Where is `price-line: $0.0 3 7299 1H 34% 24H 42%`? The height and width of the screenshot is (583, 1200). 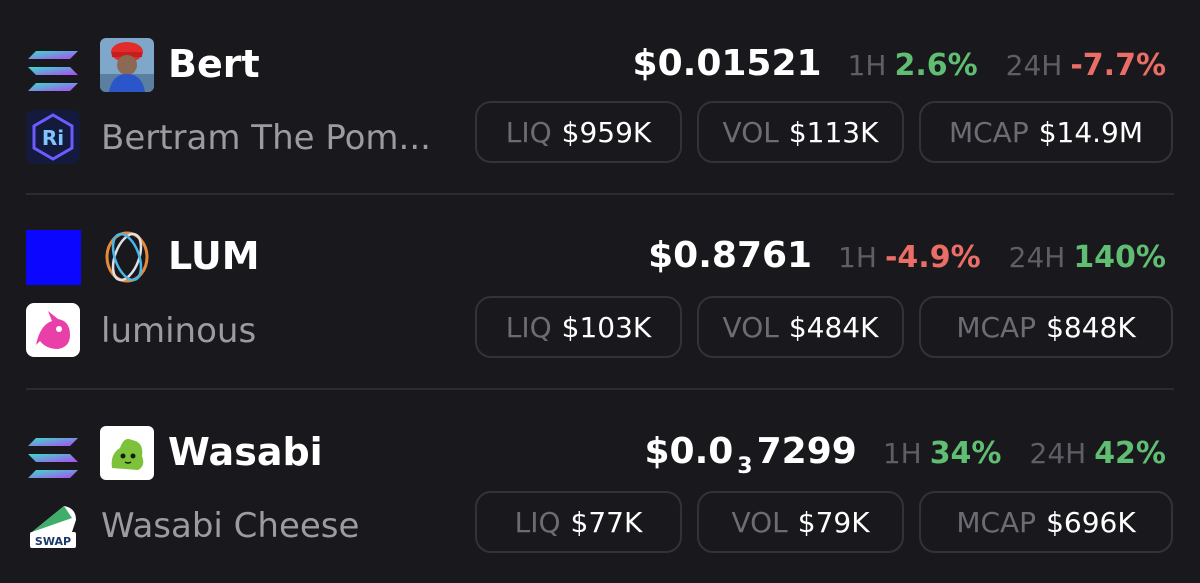
price-line: $0.0 3 7299 1H 34% 24H 42% is located at coordinates (905, 452).